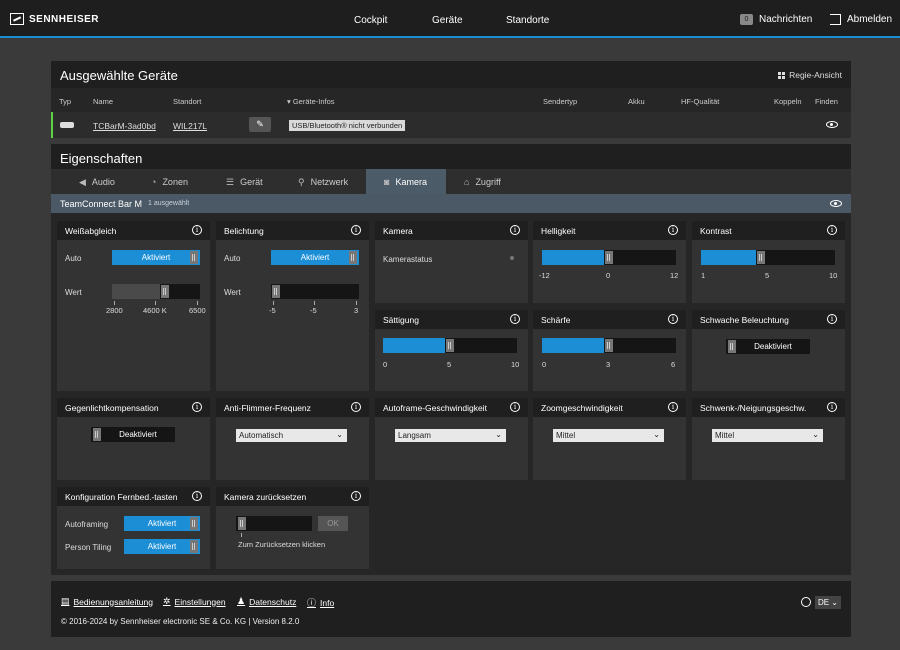 The image size is (900, 650). What do you see at coordinates (810, 75) in the screenshot?
I see `regie-view-button: Regie-Ansicht` at bounding box center [810, 75].